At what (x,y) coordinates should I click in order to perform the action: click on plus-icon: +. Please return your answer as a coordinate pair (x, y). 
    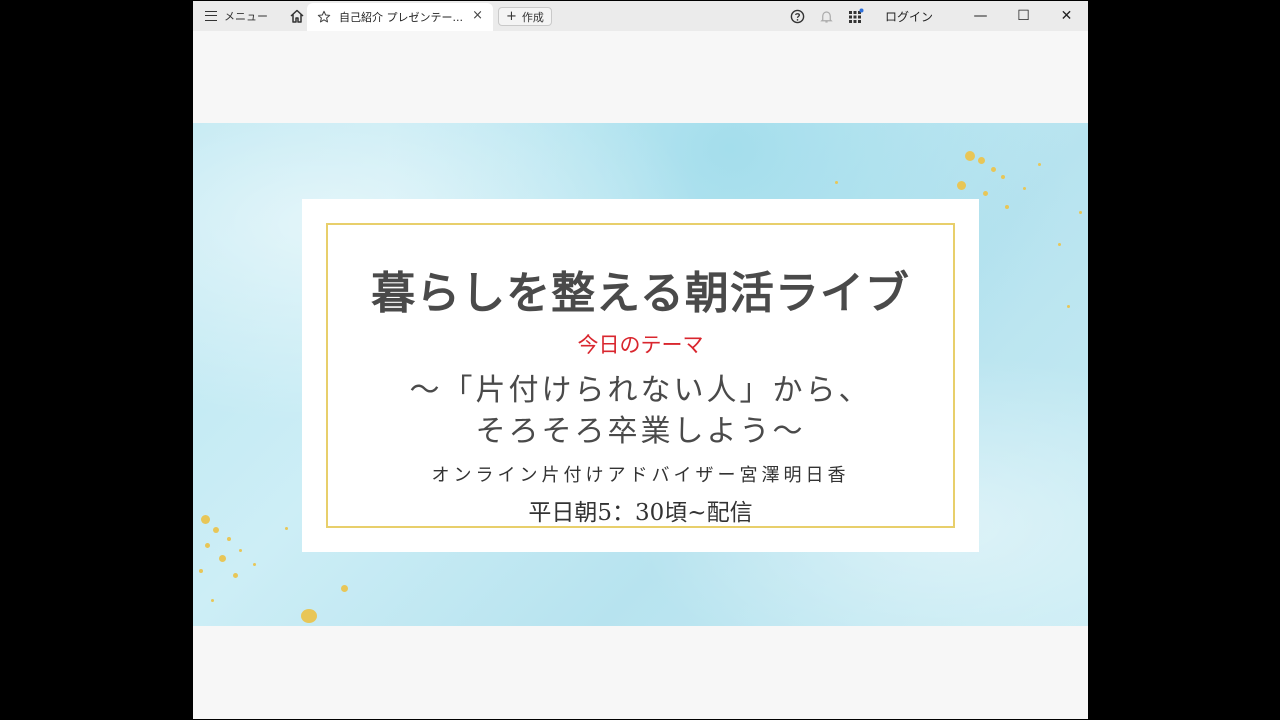
    Looking at the image, I should click on (511, 16).